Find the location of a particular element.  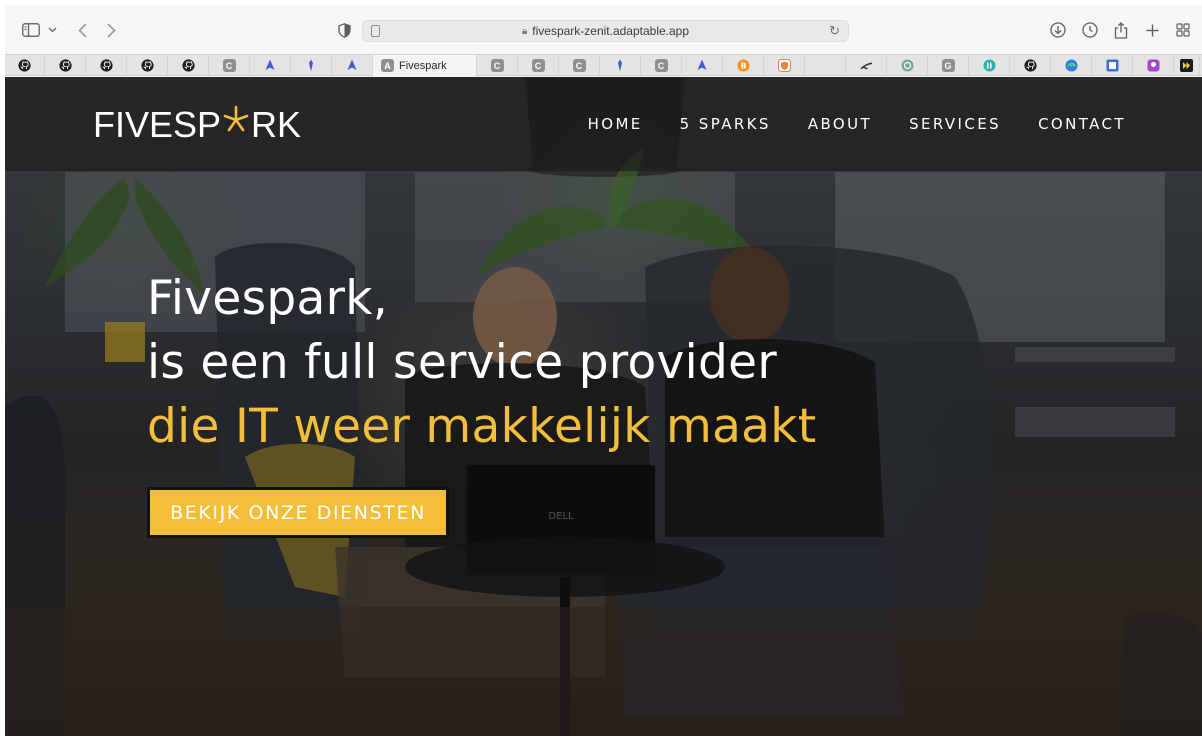

history-clock-icon is located at coordinates (1090, 30).